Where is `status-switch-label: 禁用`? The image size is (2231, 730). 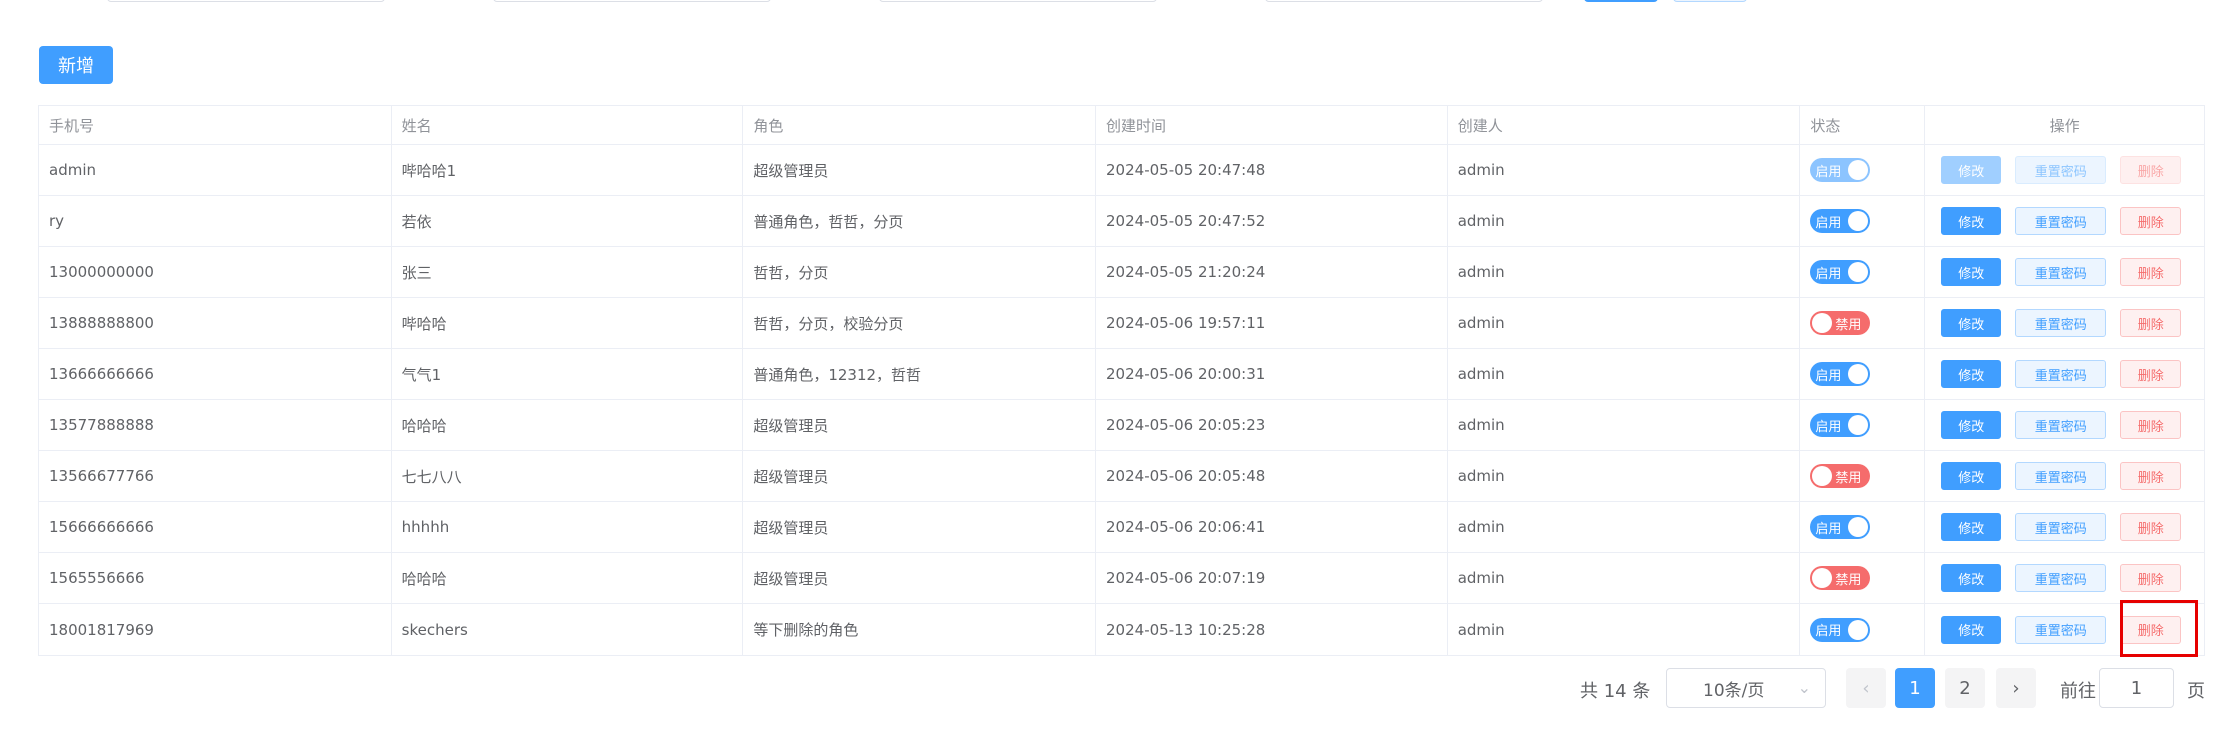 status-switch-label: 禁用 is located at coordinates (1848, 325).